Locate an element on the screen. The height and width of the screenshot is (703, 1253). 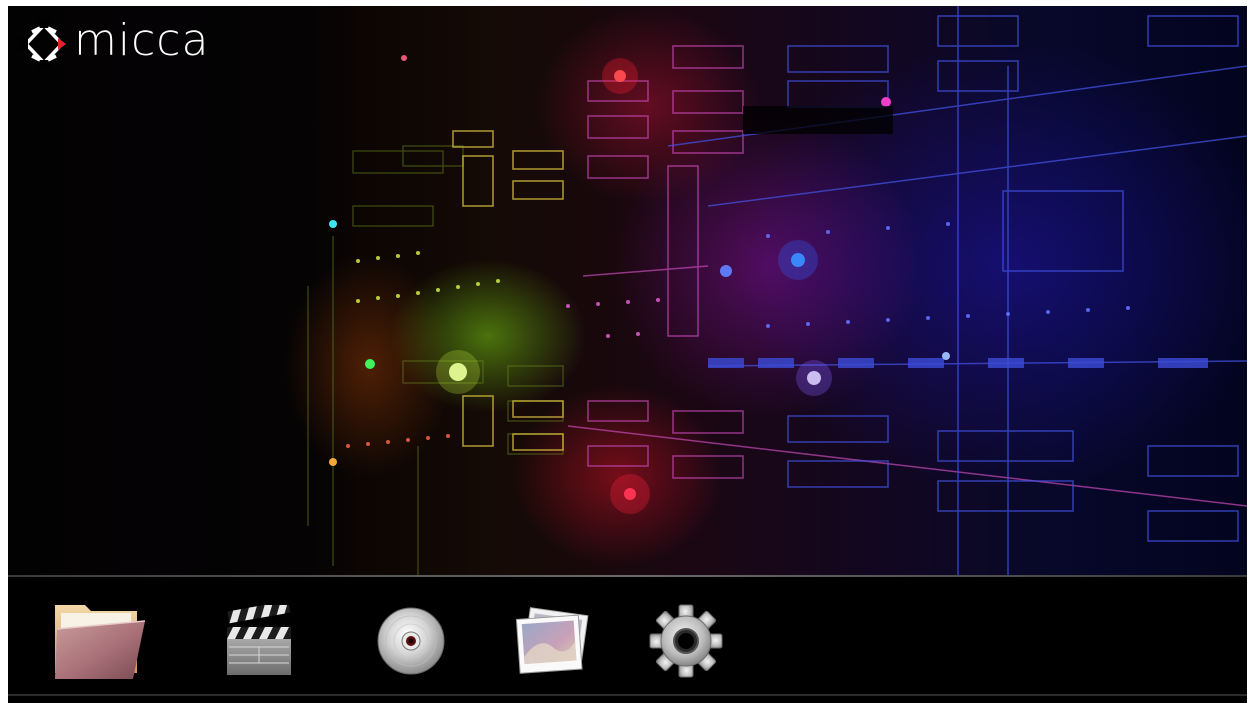
micca-diamond-logo-icon is located at coordinates (43, 44).